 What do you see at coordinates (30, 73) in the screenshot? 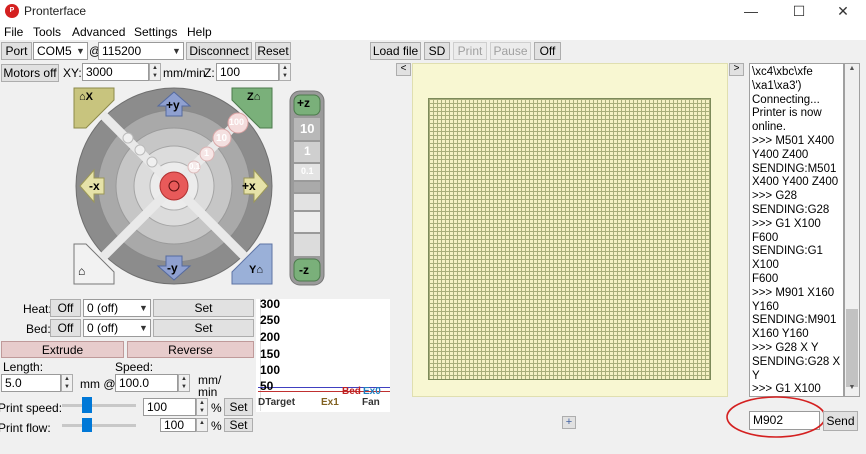
I see `motors-off-button: Motors off` at bounding box center [30, 73].